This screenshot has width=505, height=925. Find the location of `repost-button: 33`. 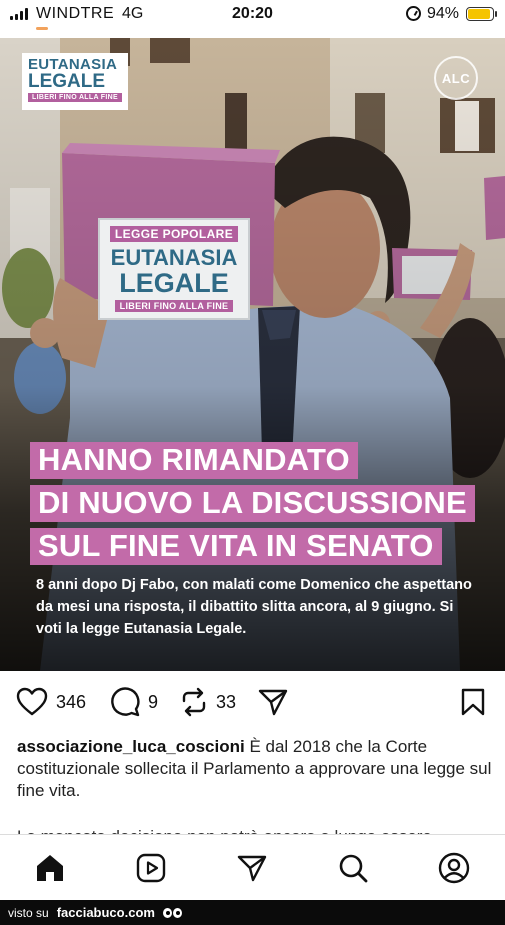

repost-button: 33 is located at coordinates (208, 702).